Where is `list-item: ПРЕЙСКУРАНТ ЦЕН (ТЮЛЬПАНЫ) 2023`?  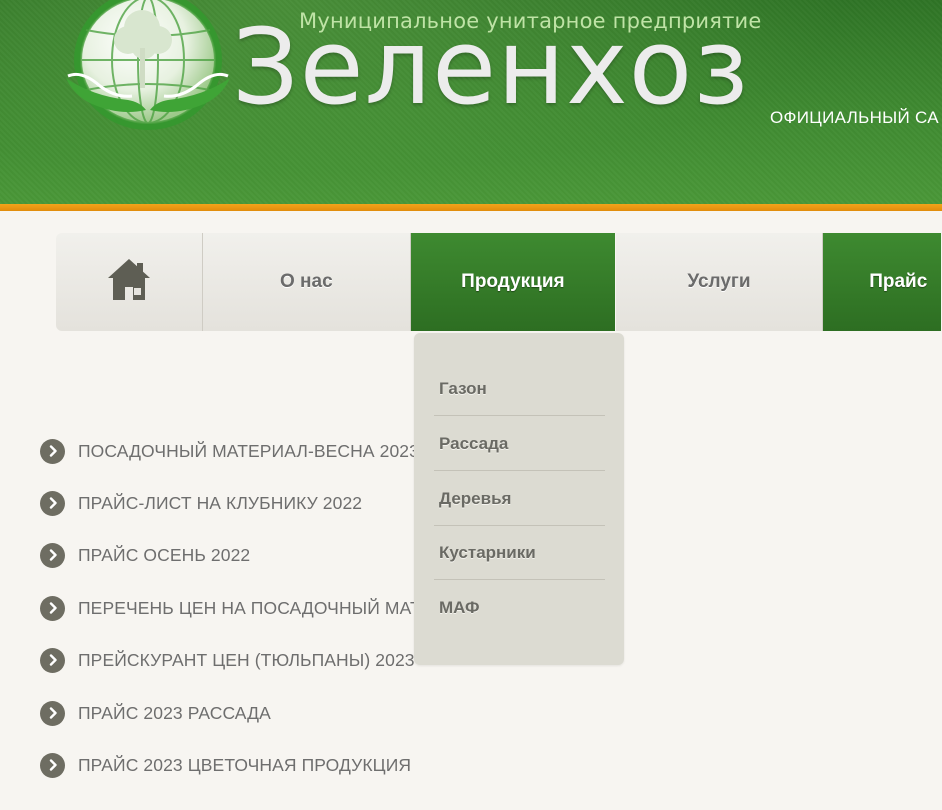 list-item: ПРЕЙСКУРАНТ ЦЕН (ТЮЛЬПАНЫ) 2023 is located at coordinates (227, 660).